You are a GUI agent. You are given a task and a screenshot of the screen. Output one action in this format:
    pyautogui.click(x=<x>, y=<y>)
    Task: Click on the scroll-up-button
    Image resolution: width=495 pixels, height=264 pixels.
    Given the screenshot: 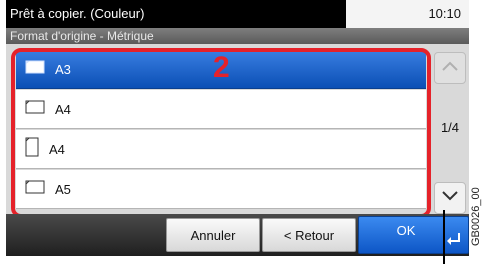 What is the action you would take?
    pyautogui.click(x=450, y=68)
    